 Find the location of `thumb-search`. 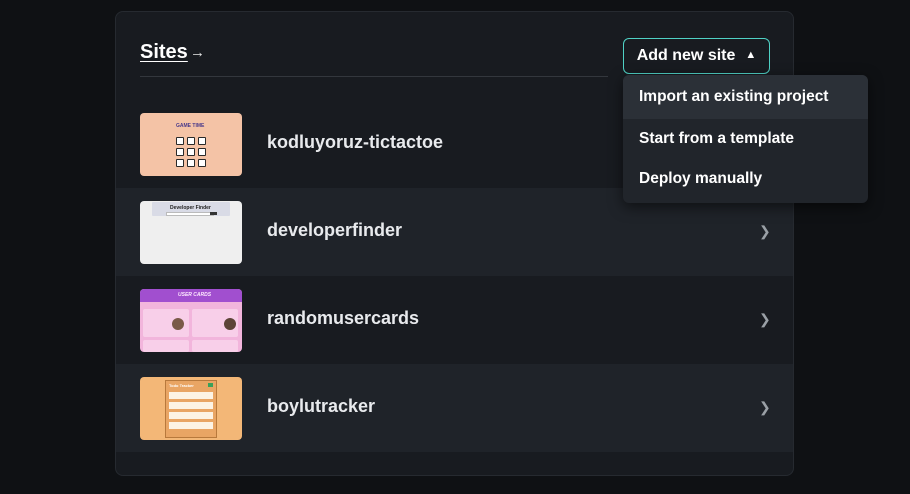

thumb-search is located at coordinates (190, 214).